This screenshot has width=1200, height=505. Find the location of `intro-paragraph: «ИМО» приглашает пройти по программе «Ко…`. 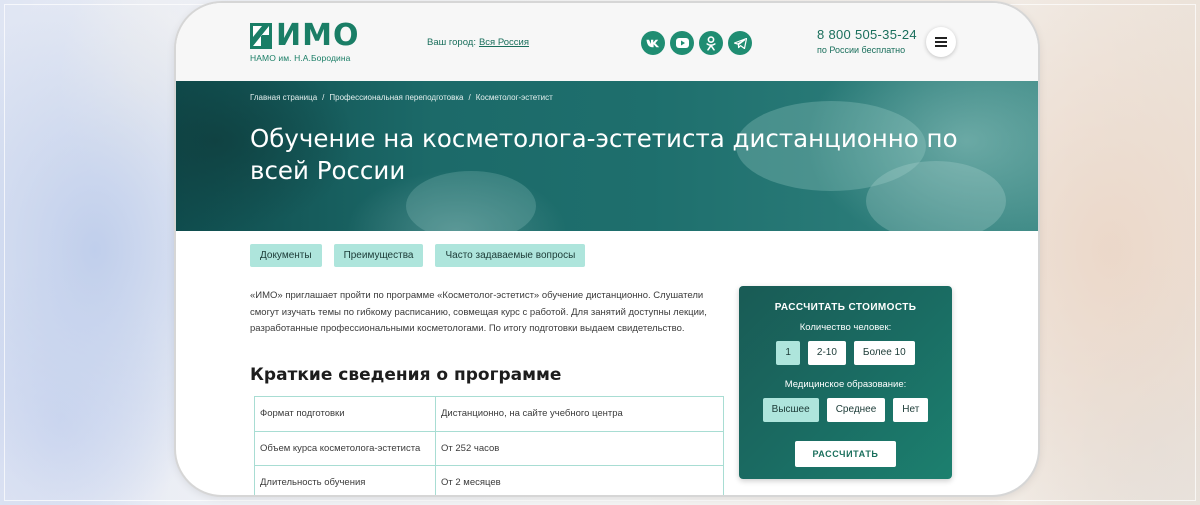

intro-paragraph: «ИМО» приглашает пройти по программе «Ко… is located at coordinates (478, 312).